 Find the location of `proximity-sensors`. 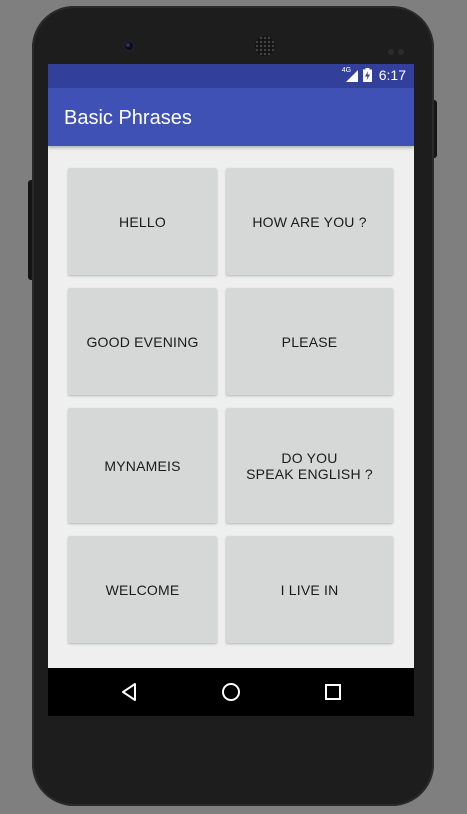

proximity-sensors is located at coordinates (399, 48).